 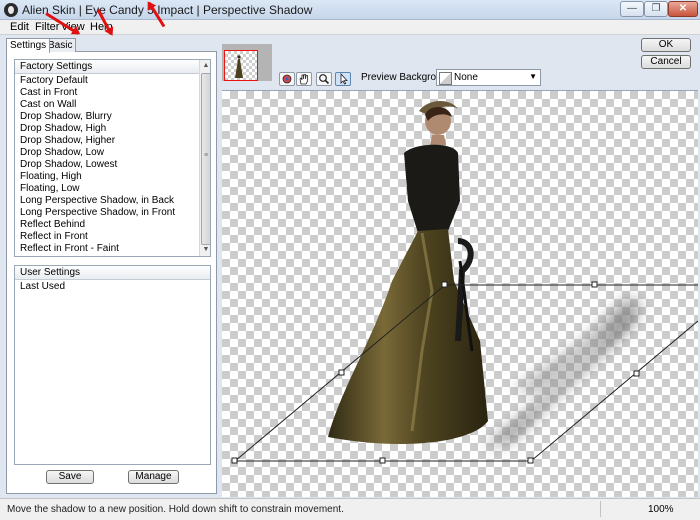 I want to click on user-settings-header: User Settings, so click(x=112, y=273).